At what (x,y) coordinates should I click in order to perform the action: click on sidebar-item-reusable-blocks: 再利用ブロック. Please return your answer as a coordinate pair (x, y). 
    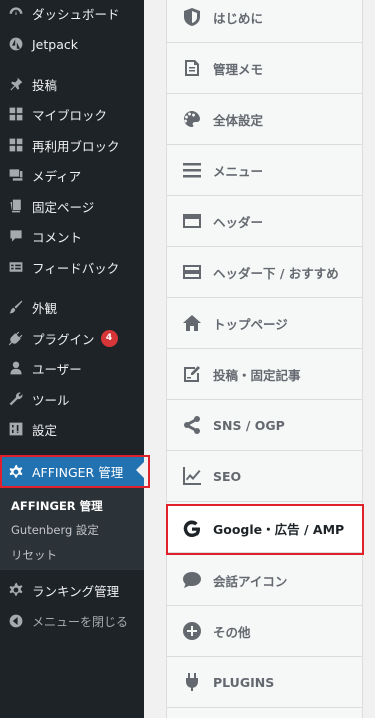
    Looking at the image, I should click on (72, 145).